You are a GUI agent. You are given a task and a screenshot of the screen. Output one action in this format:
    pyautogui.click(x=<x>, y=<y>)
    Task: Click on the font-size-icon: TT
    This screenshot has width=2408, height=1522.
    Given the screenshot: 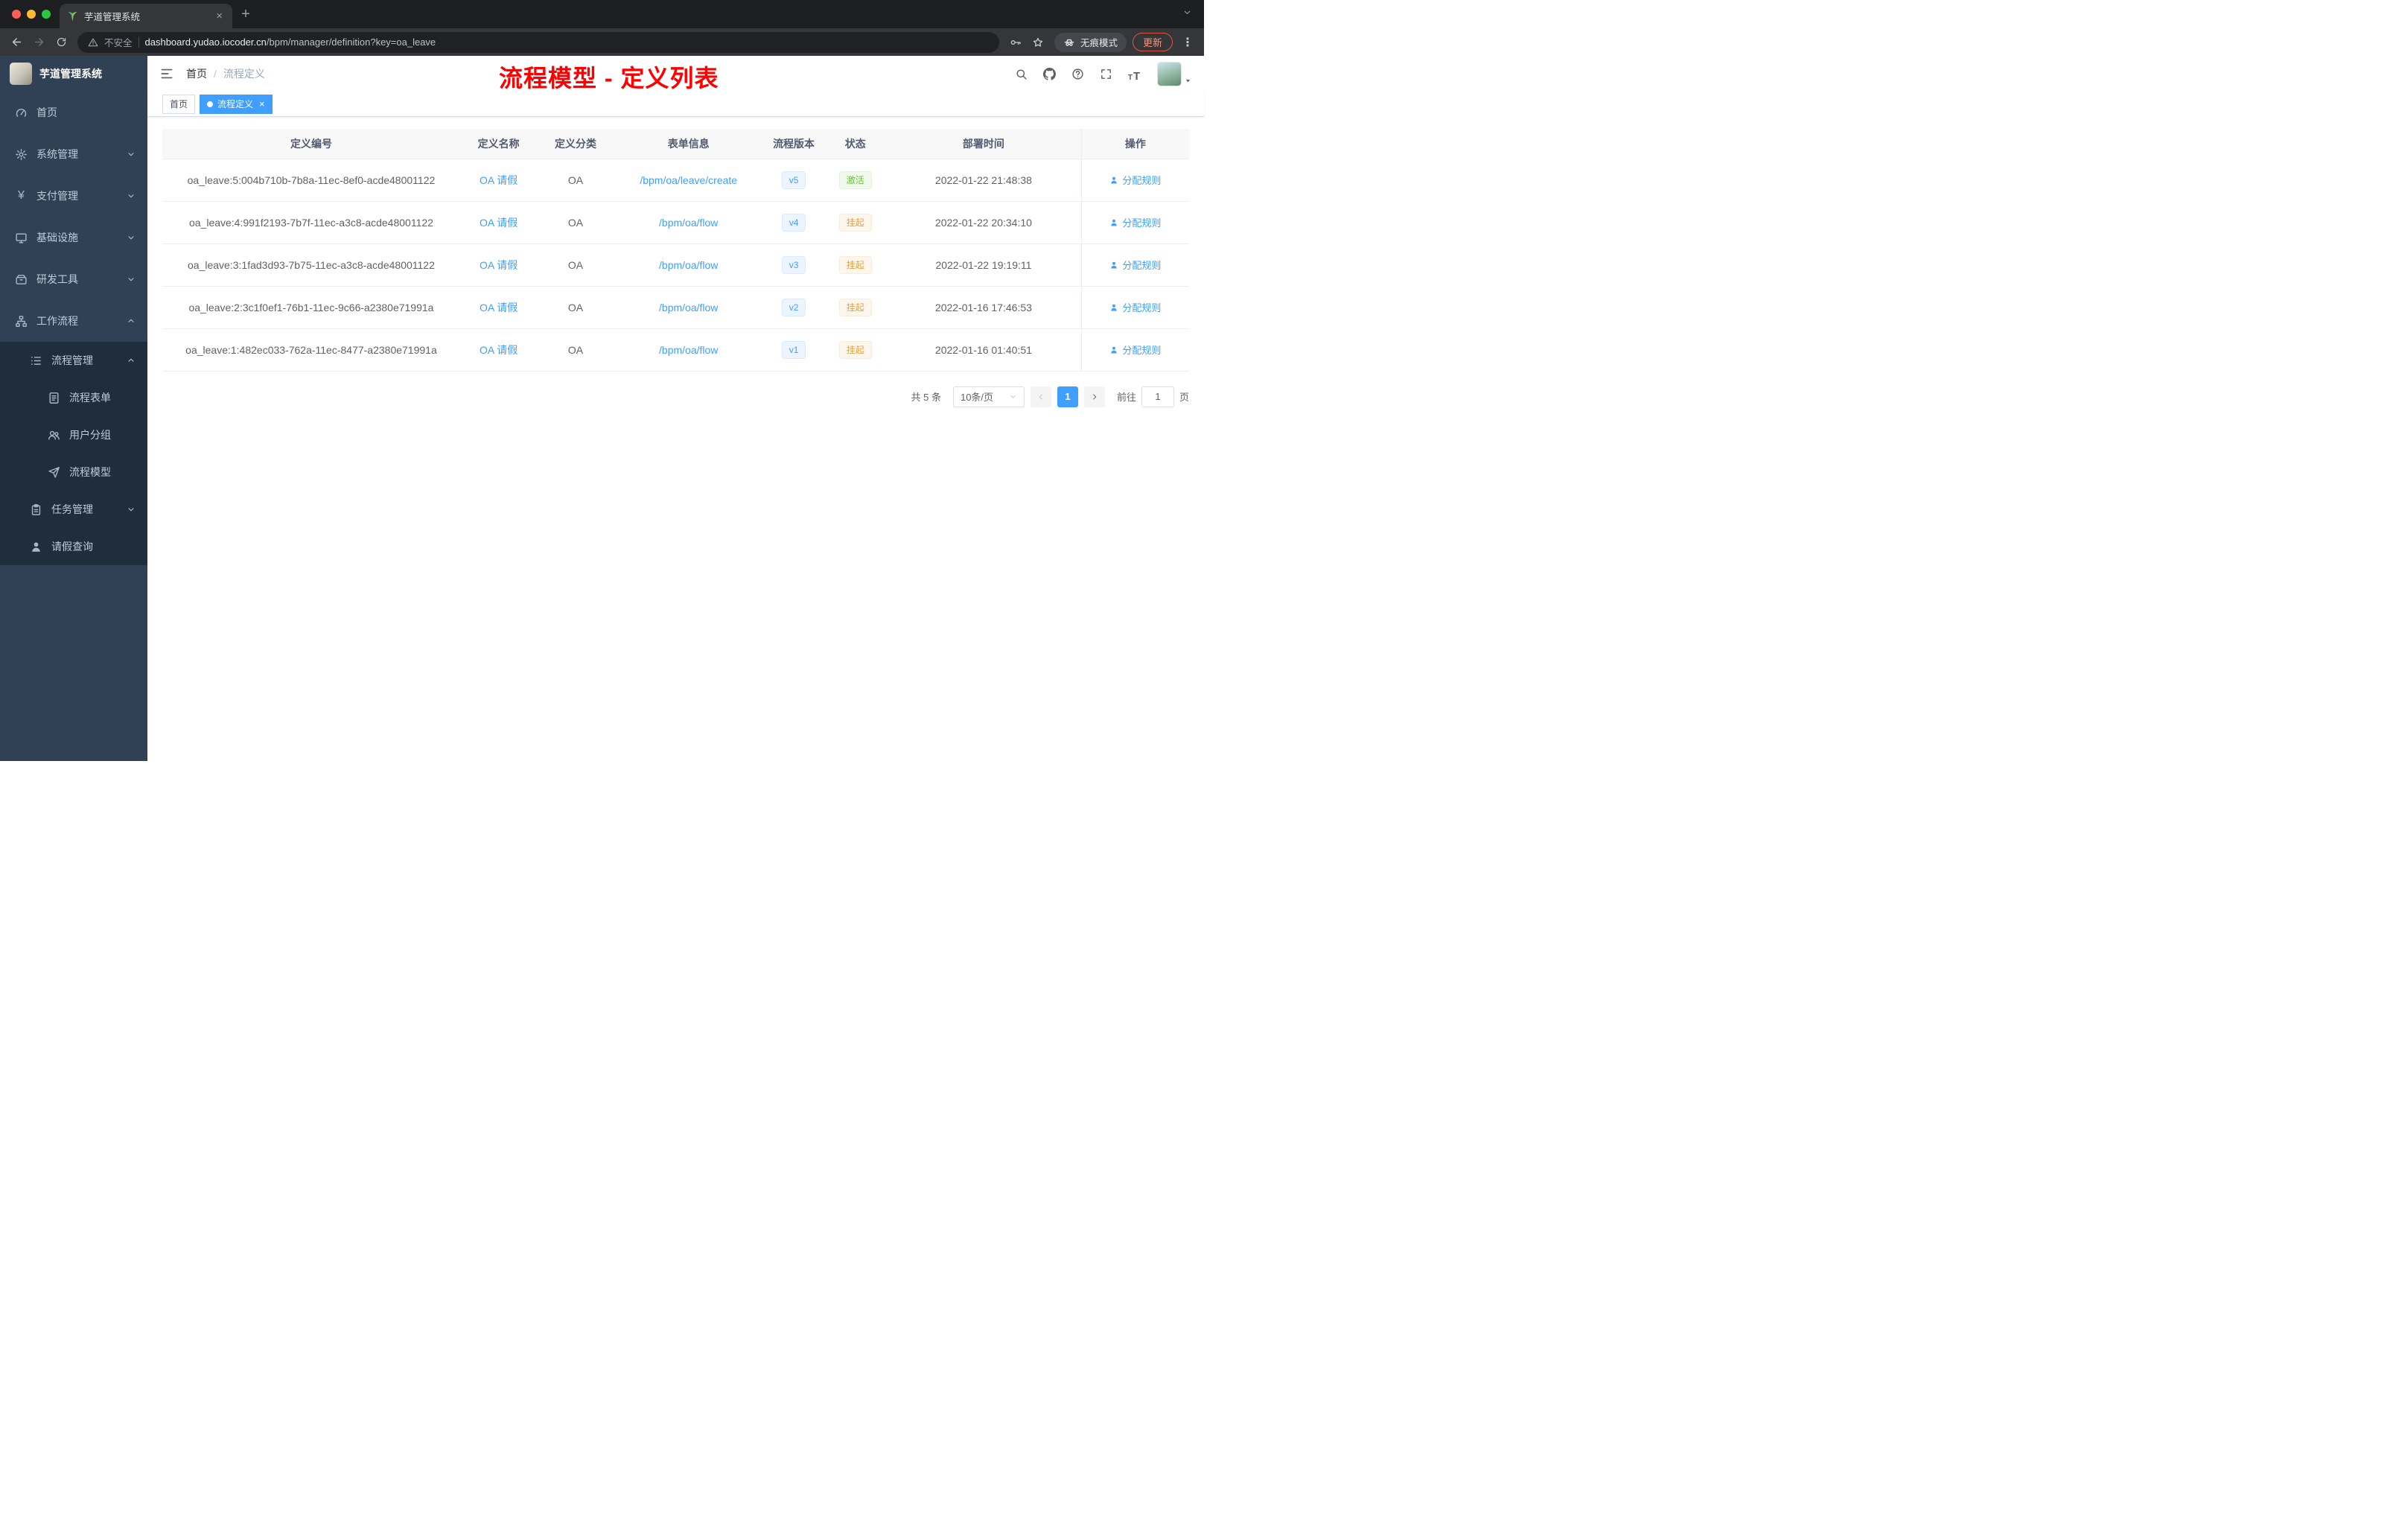 What is the action you would take?
    pyautogui.click(x=1134, y=74)
    